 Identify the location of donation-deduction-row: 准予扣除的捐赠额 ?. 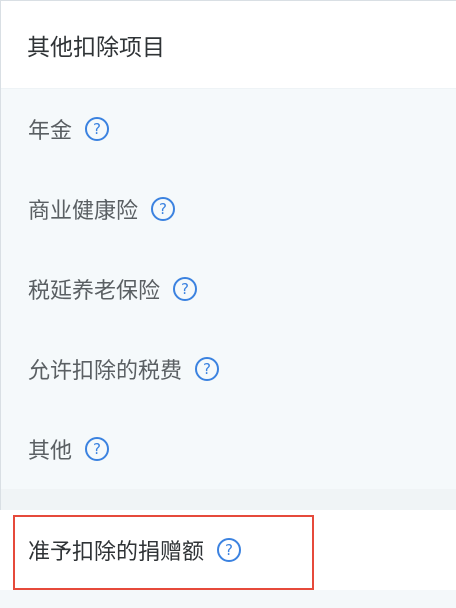
(228, 550).